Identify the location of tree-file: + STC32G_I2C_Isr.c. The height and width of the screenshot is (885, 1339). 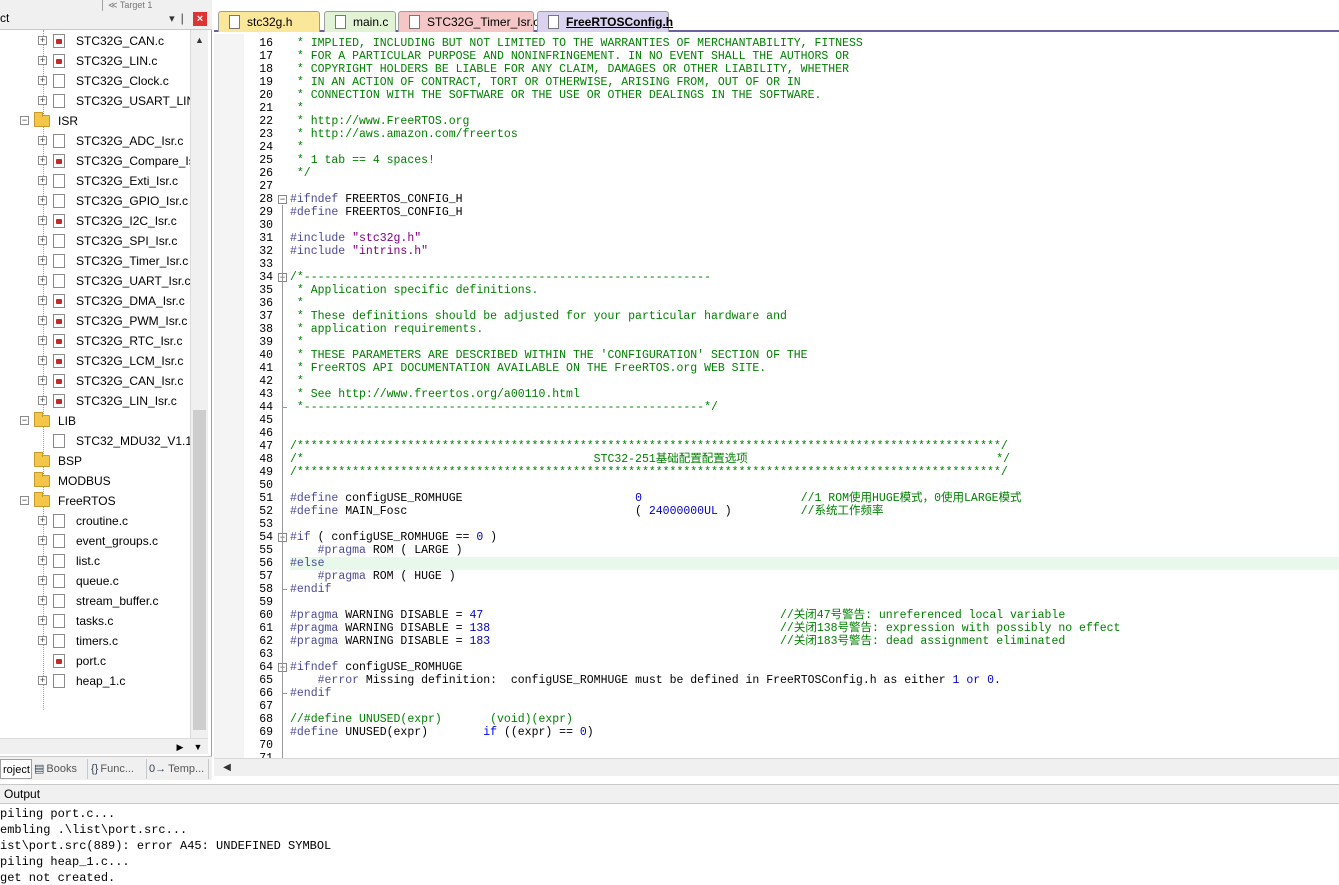
(95, 221).